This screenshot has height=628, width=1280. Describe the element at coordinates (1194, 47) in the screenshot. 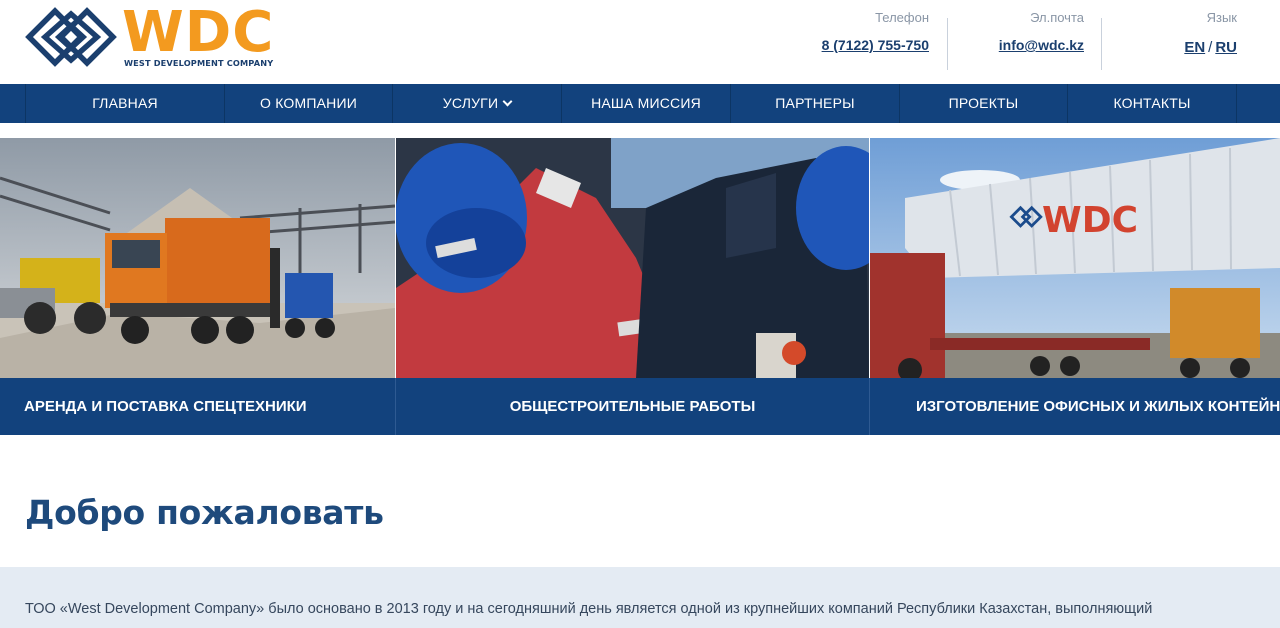

I see `lang-en-link: EN` at that location.